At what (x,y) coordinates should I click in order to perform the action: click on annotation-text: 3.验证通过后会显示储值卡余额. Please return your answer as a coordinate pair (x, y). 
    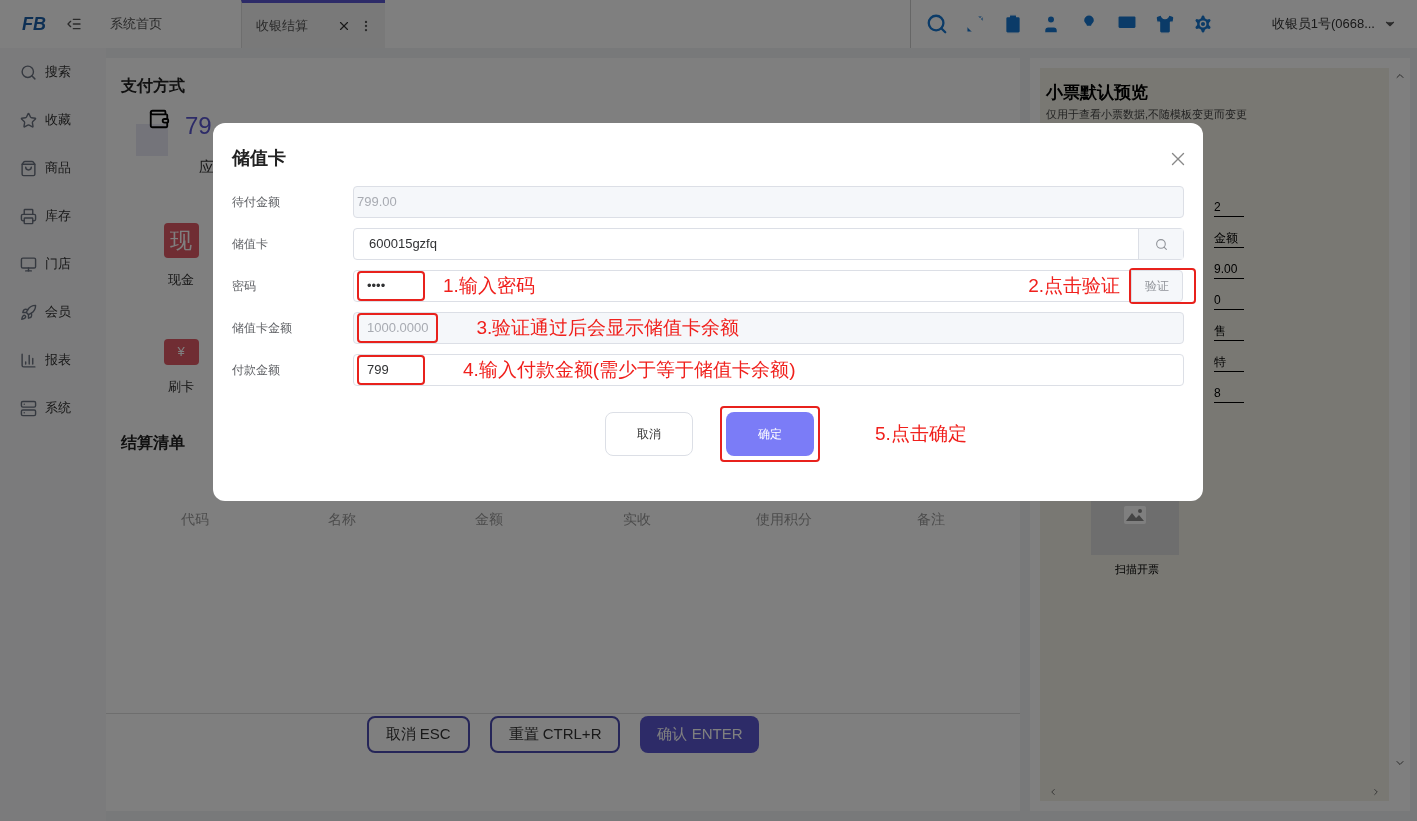
    Looking at the image, I should click on (608, 327).